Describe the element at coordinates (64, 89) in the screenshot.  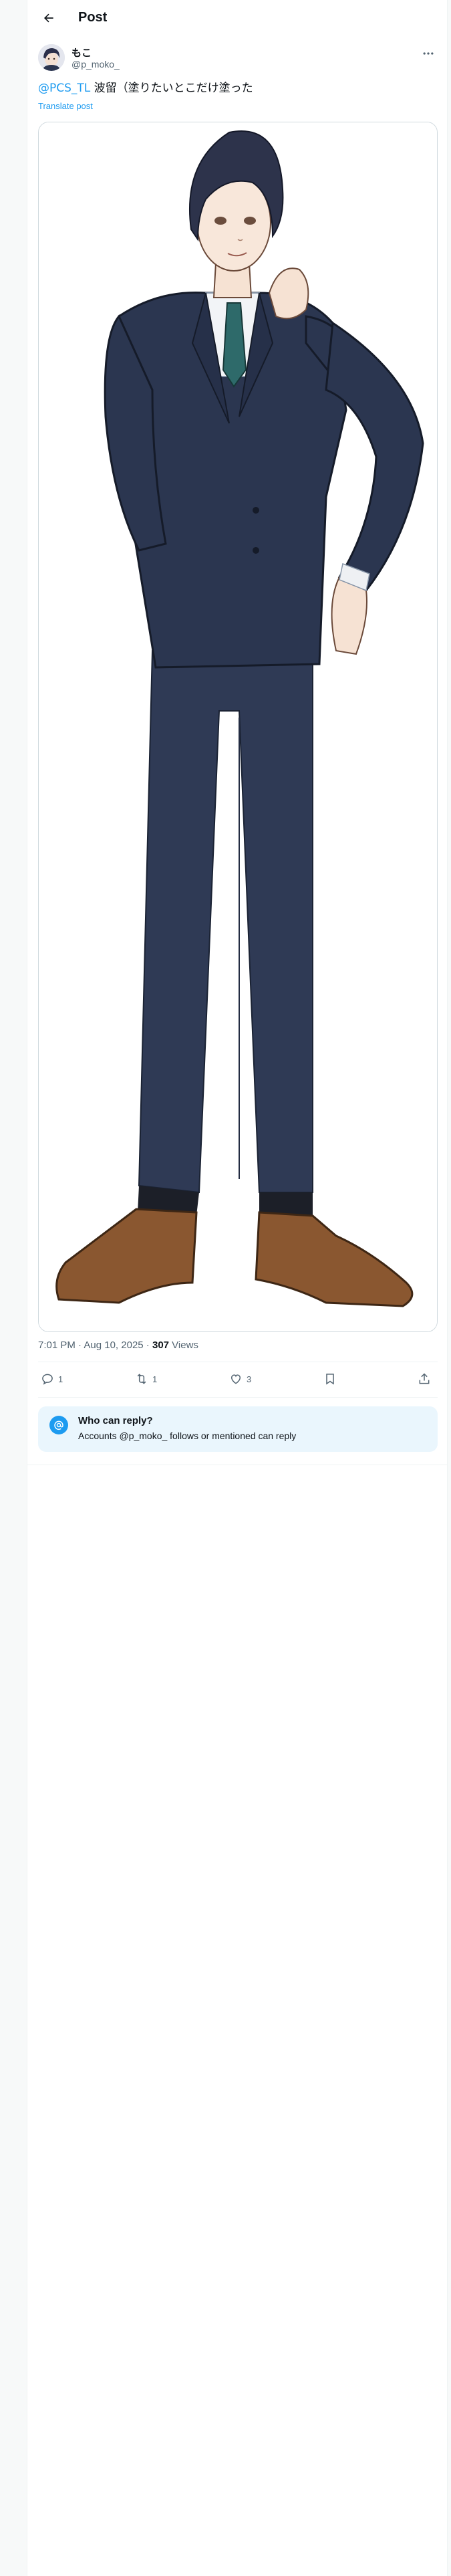
I see `mention-link: @PCS_TL` at that location.